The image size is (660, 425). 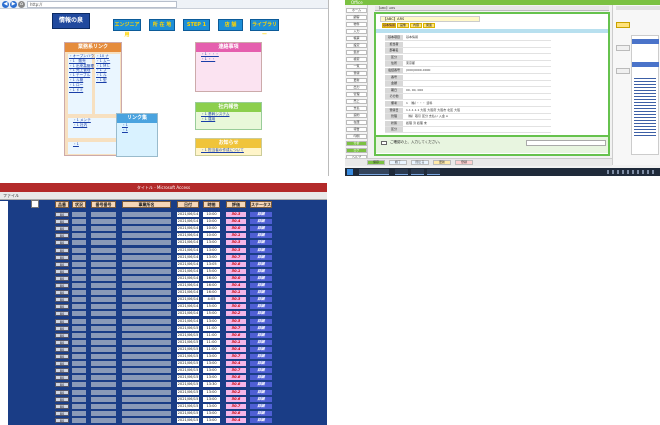 What do you see at coordinates (35, 204) in the screenshot?
I see `form-icon` at bounding box center [35, 204].